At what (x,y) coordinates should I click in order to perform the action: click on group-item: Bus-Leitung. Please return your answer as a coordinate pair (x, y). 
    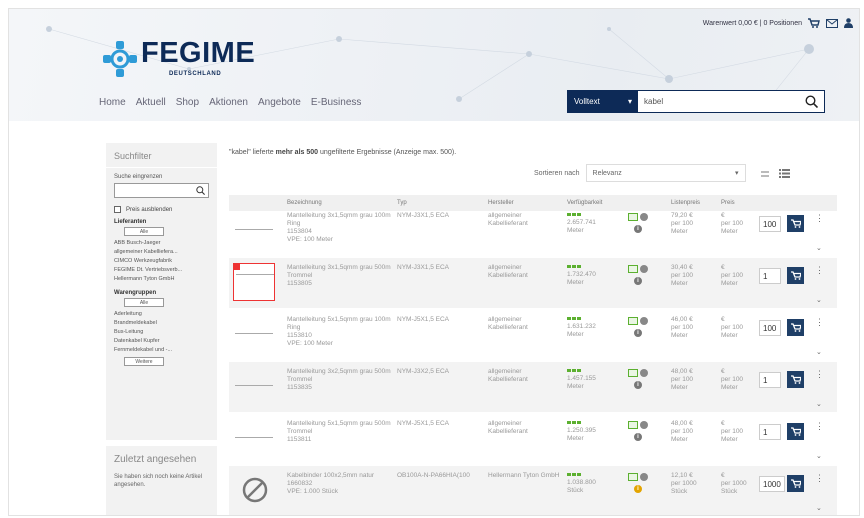
    Looking at the image, I should click on (161, 332).